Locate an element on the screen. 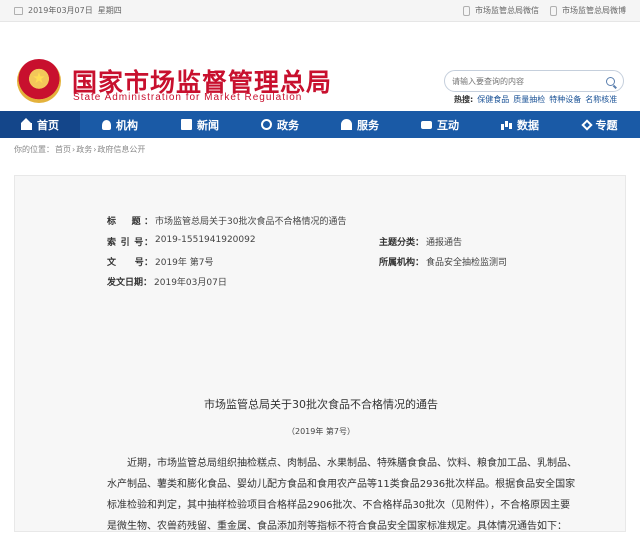  topic-icon is located at coordinates (586, 124).